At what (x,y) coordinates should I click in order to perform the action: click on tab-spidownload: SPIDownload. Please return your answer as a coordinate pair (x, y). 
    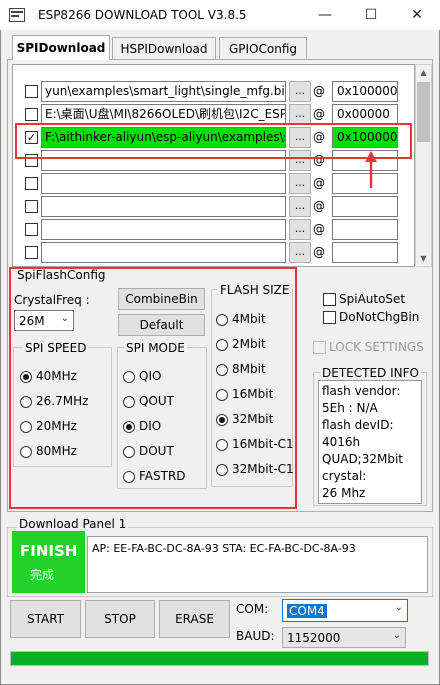
    Looking at the image, I should click on (61, 47).